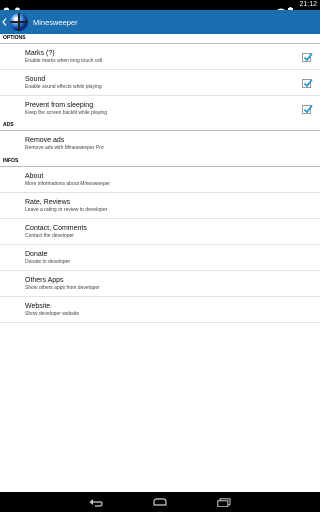  Describe the element at coordinates (160, 83) in the screenshot. I see `setting-sound: Sound Enable sound effects while playing` at that location.